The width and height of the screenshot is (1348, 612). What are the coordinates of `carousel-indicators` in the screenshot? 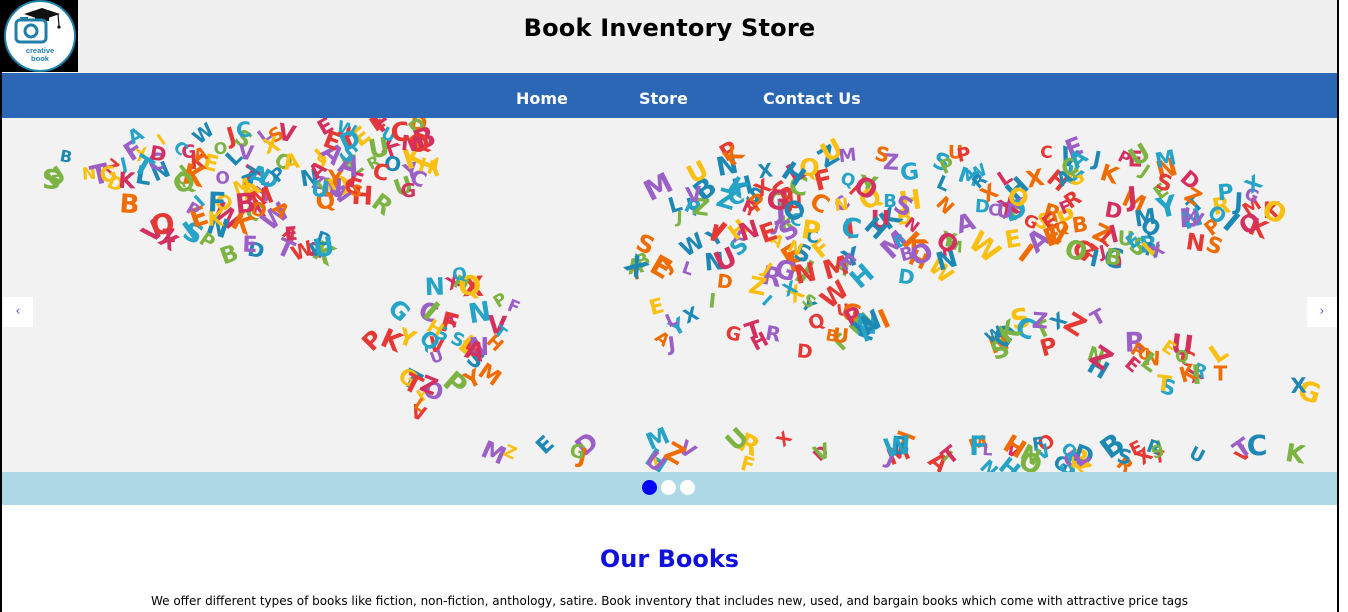 It's located at (669, 488).